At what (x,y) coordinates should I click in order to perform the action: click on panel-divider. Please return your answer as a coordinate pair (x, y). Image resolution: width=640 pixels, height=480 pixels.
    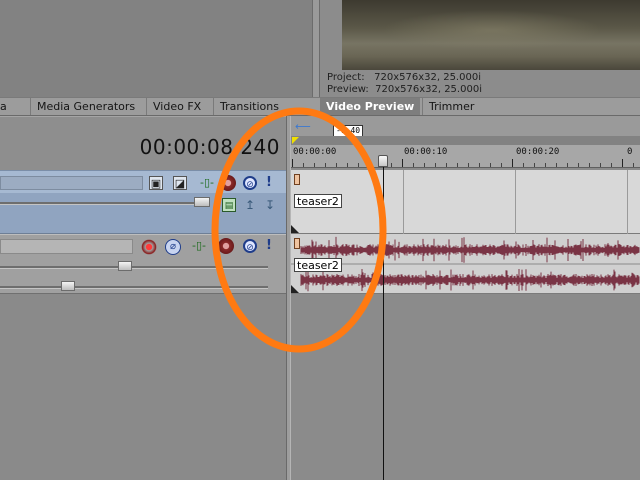
    Looking at the image, I should click on (316, 48).